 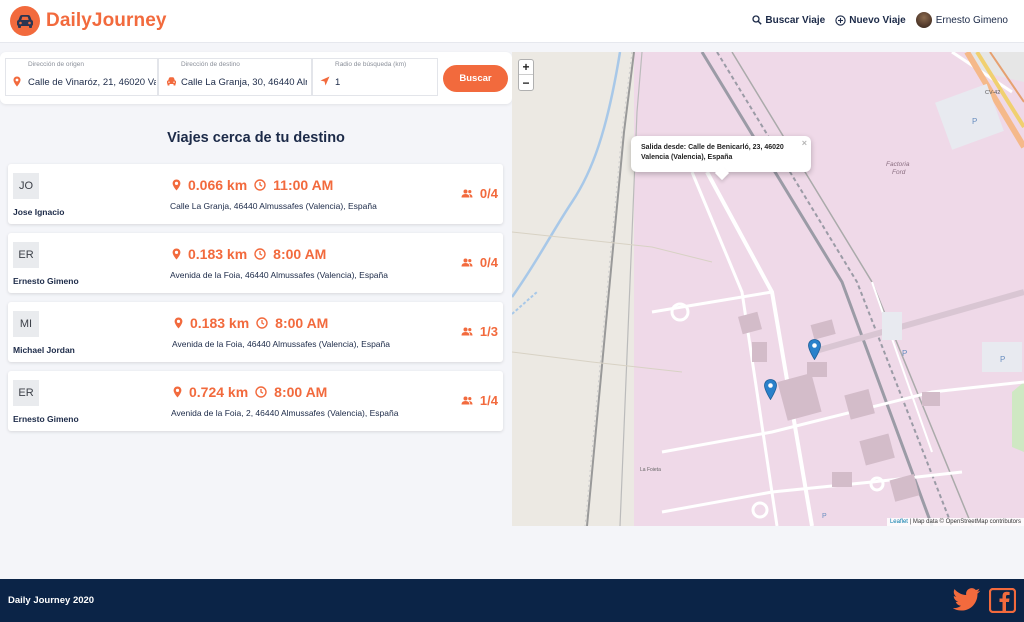 I want to click on logo: DailyJourney, so click(x=88, y=21).